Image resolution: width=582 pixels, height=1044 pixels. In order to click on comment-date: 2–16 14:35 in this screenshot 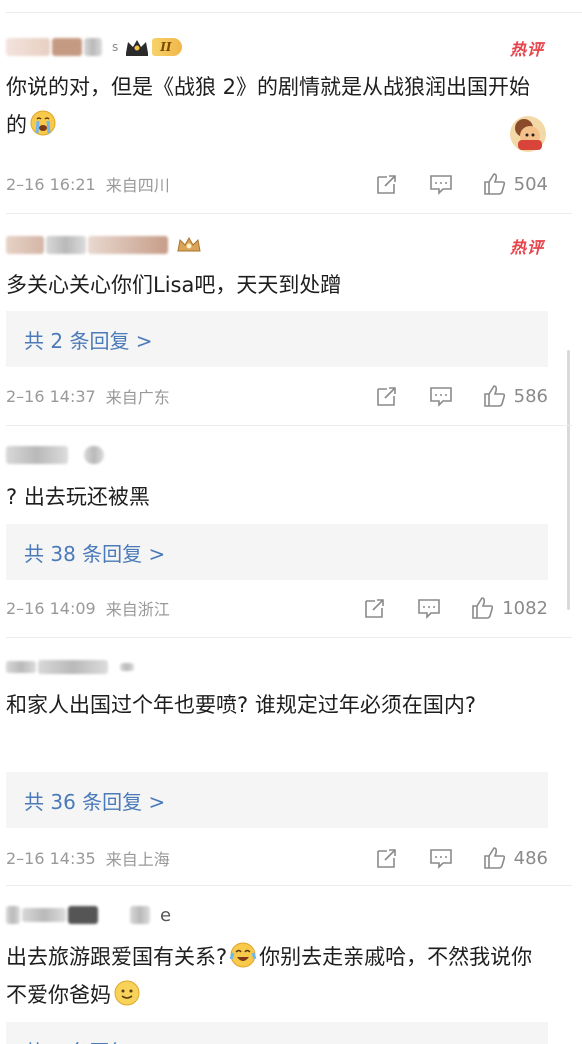, I will do `click(51, 858)`.